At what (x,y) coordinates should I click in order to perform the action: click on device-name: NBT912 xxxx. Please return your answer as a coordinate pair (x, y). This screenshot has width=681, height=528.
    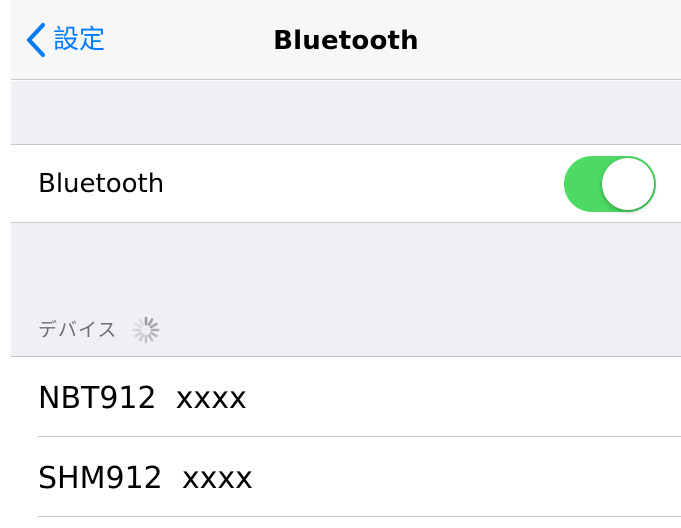
    Looking at the image, I should click on (142, 398).